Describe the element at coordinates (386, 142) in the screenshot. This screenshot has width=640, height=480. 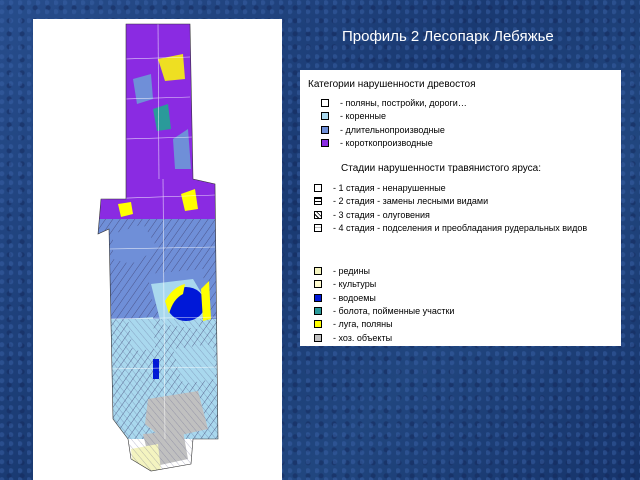
I see `legend-forest-label: - короткопроизводные` at that location.